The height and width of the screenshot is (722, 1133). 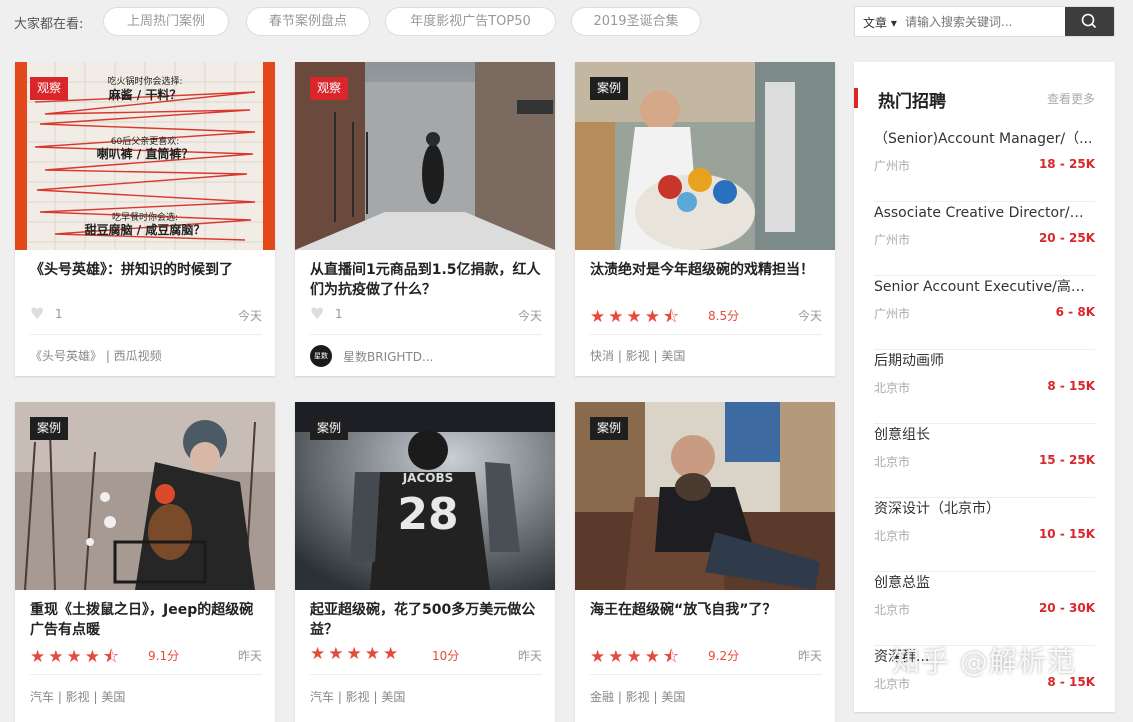 I want to click on job-salary: 8 - 15K, so click(x=1071, y=386).